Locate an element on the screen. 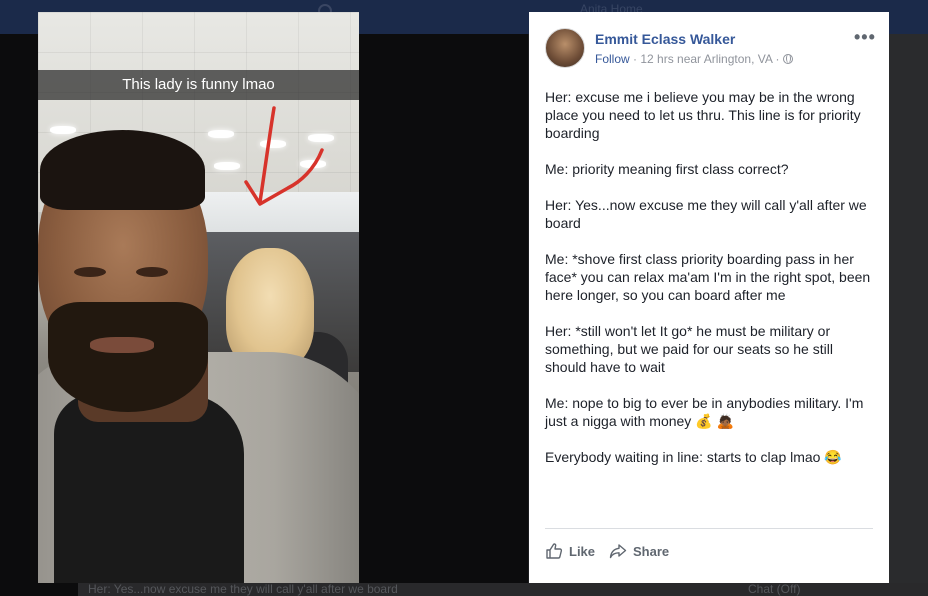 This screenshot has width=928, height=596. background-overlay-right is located at coordinates (908, 315).